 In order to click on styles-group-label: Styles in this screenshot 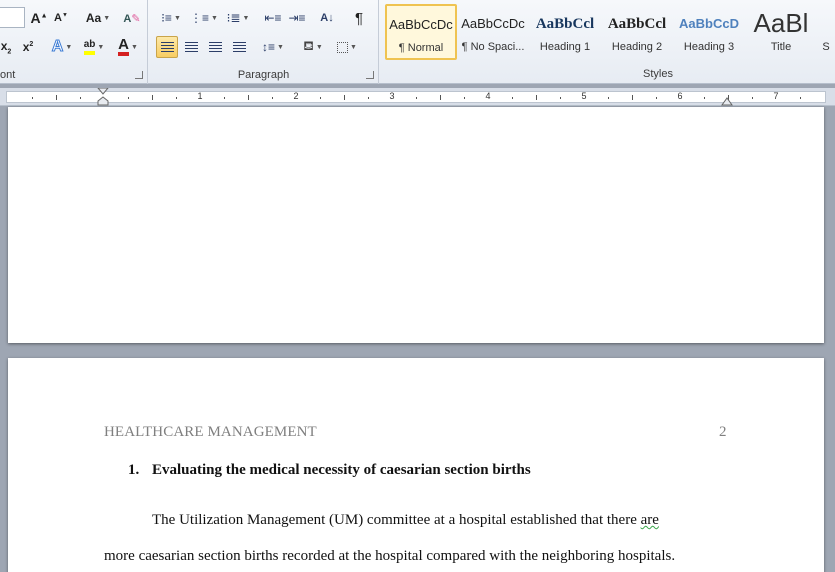, I will do `click(658, 74)`.